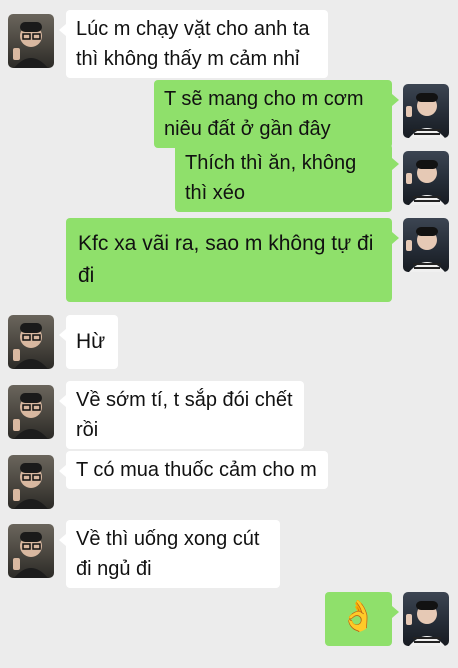 This screenshot has height=668, width=458. I want to click on incoming-message: Về sớm tí, t sắp đói chết rồi, so click(181, 415).